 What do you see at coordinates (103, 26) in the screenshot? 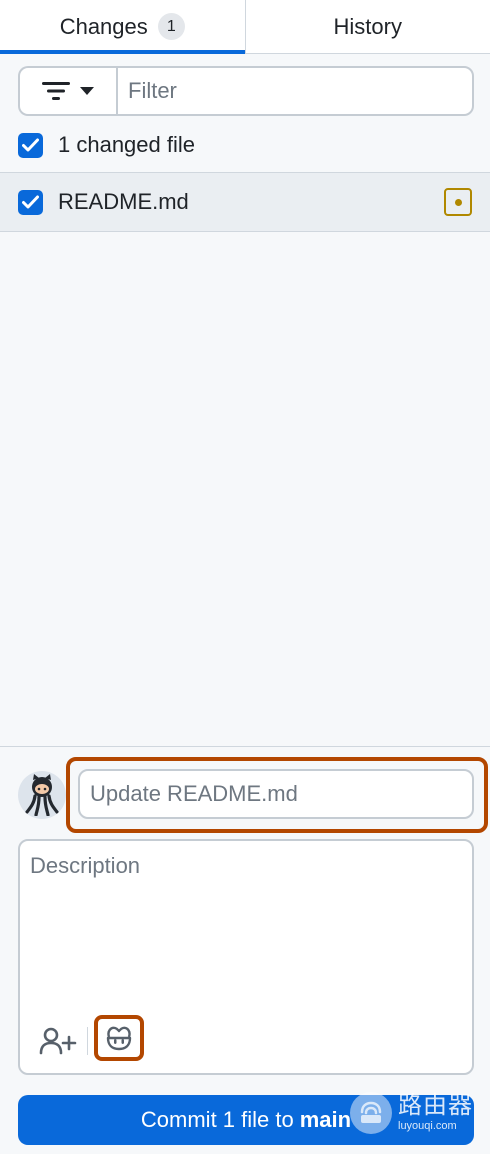
I see `tab-changes-label: Changes` at bounding box center [103, 26].